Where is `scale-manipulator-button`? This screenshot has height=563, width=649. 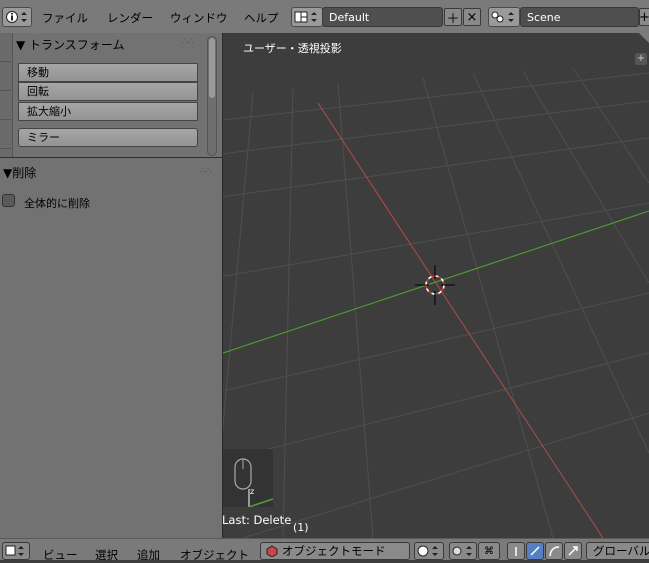 scale-manipulator-button is located at coordinates (554, 551).